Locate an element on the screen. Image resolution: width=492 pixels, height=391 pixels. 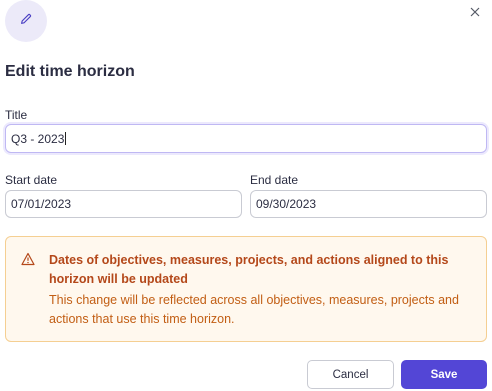
cancel-button: Cancel is located at coordinates (350, 374).